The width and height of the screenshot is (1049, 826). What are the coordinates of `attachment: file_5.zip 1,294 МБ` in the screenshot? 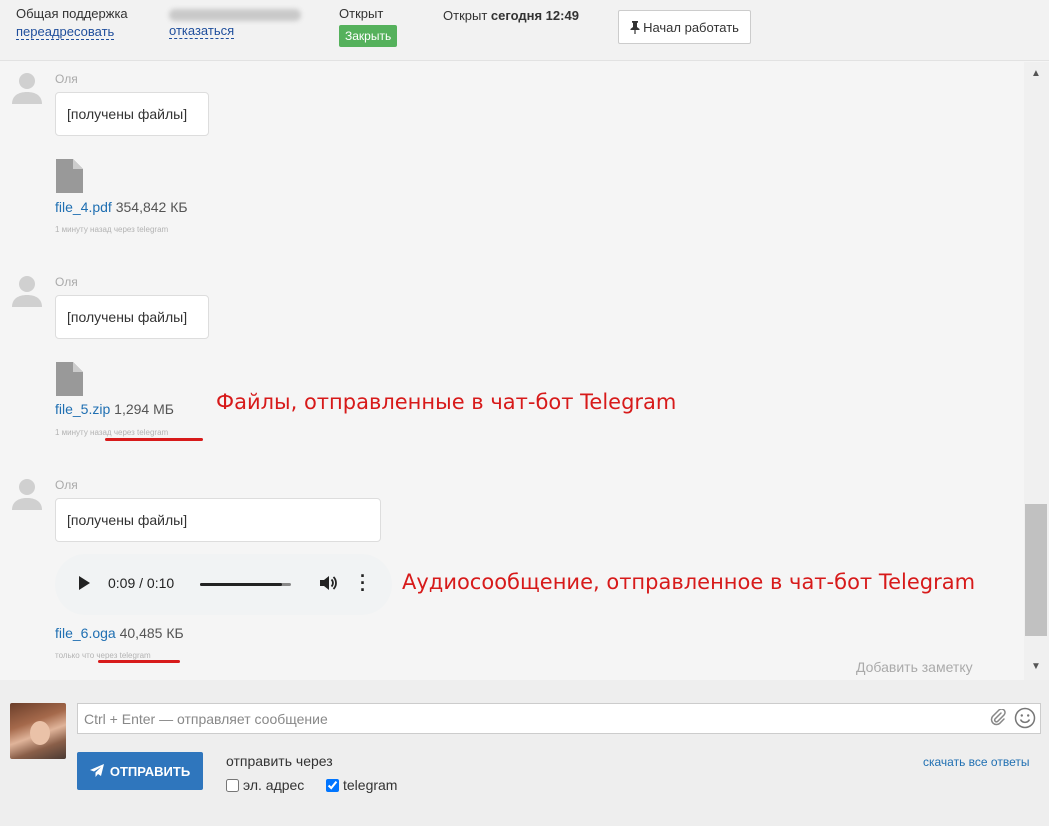 It's located at (114, 409).